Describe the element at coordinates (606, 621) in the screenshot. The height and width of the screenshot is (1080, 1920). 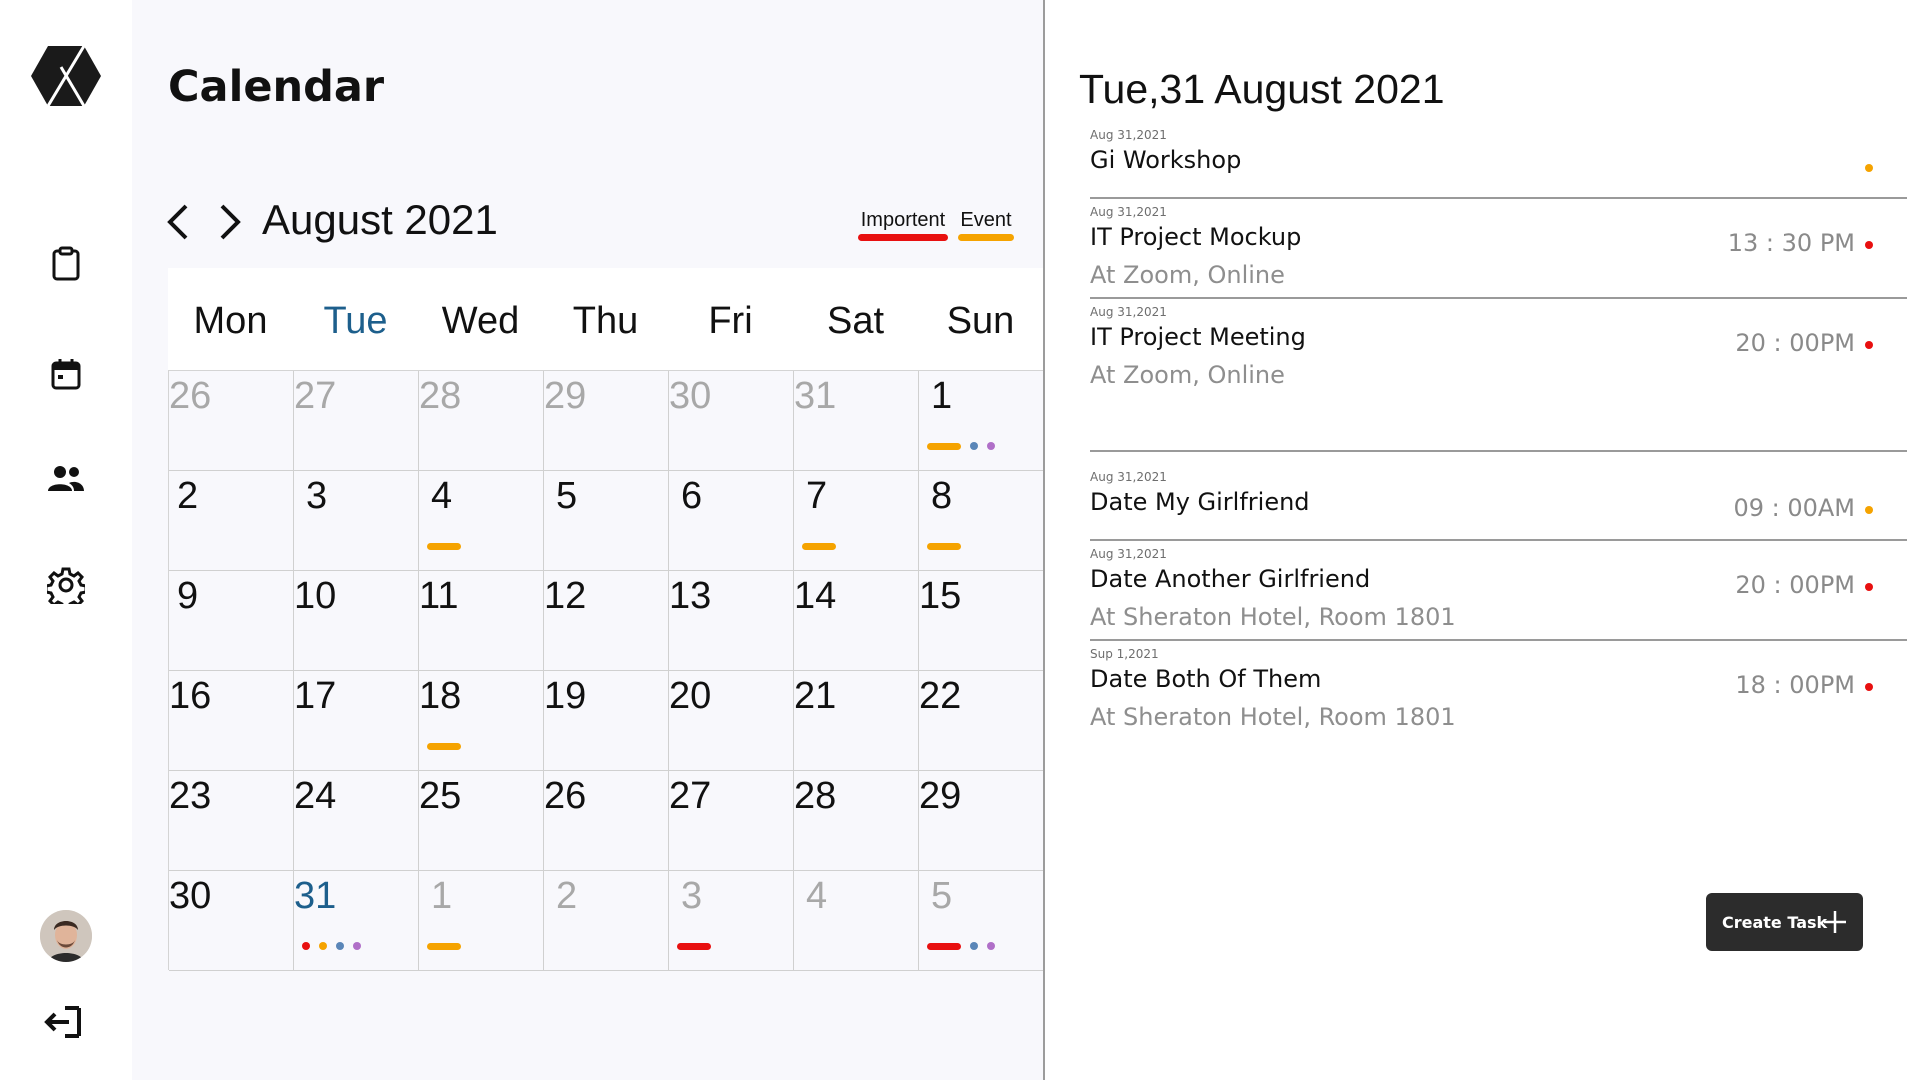
I see `calendar-day-cell: 12` at that location.